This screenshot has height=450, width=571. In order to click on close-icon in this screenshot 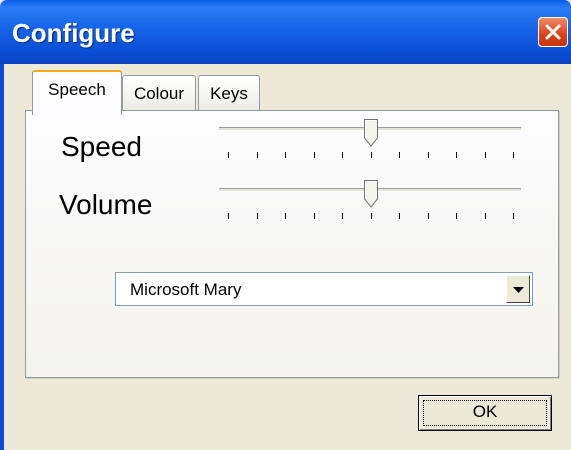, I will do `click(553, 32)`.